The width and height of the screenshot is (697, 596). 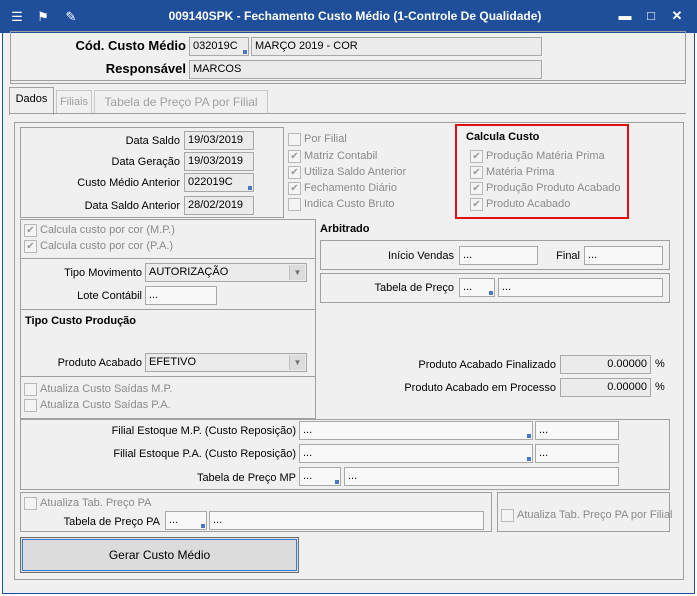 I want to click on responsavel-label: Responsável, so click(x=145, y=68).